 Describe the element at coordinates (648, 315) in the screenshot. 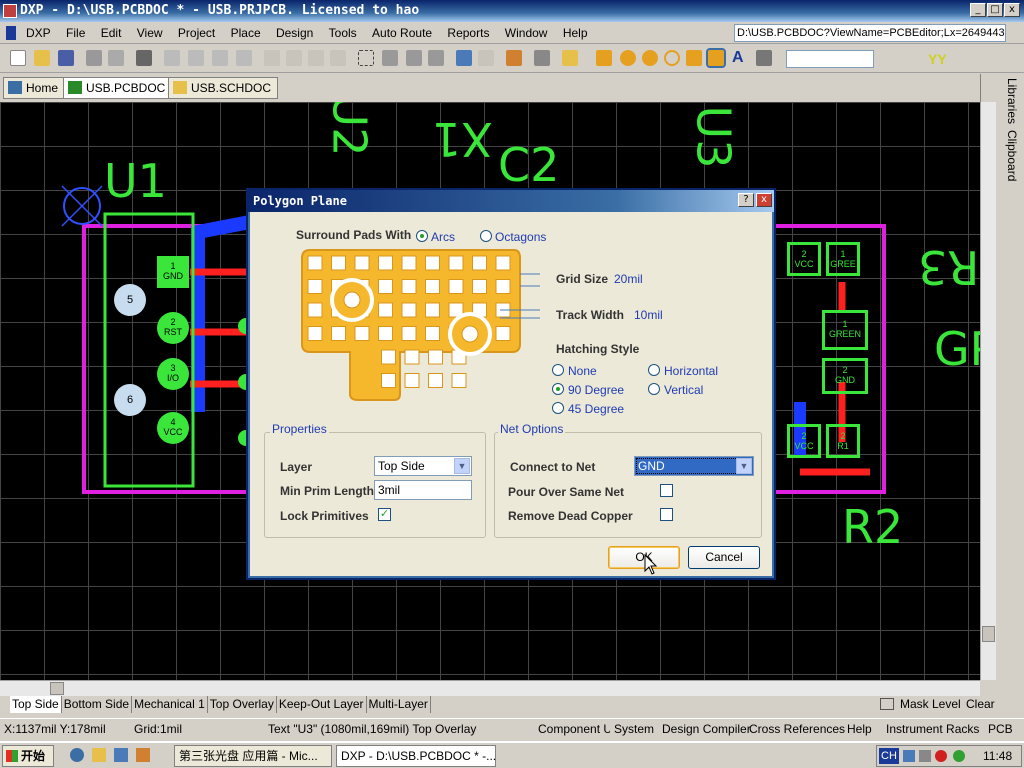

I see `track-width-value: 10mil` at that location.